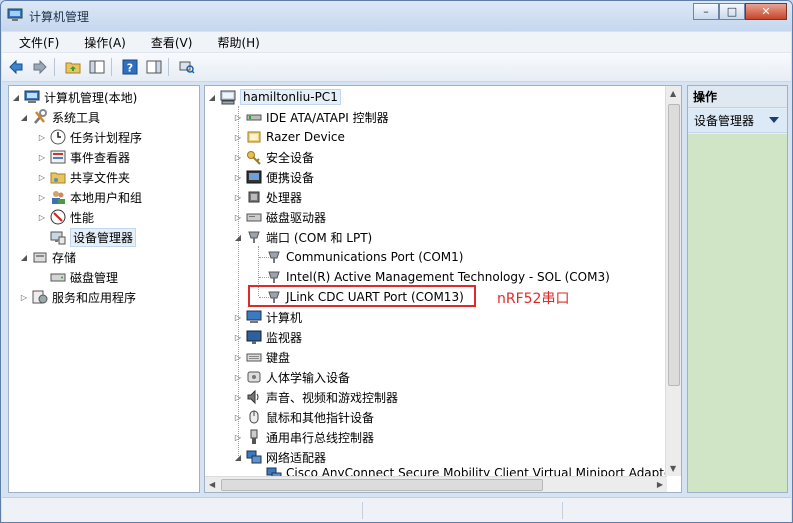  What do you see at coordinates (279, 217) in the screenshot?
I see `device-category-disk-drives: ▷ 磁盘驱动器` at bounding box center [279, 217].